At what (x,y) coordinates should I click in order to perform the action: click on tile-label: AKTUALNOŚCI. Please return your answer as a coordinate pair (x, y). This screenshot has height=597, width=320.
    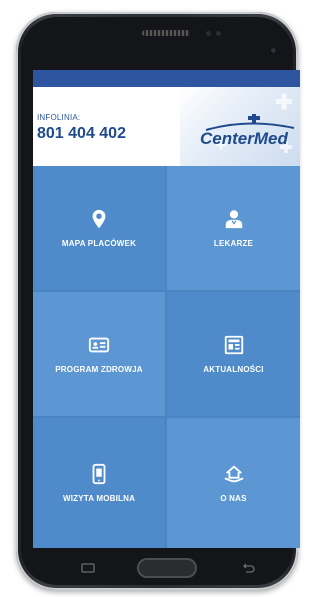
    Looking at the image, I should click on (233, 369).